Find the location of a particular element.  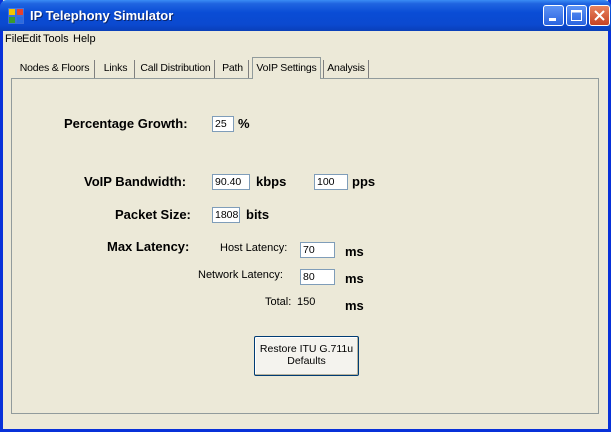

title-bar: IP Telephony Simulator is located at coordinates (305, 15).